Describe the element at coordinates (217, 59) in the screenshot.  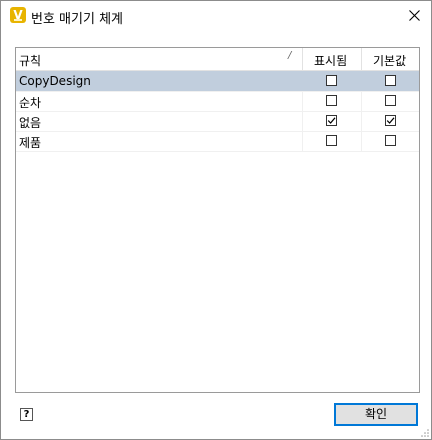
I see `table-header: 규칙 / 표시됨 기본값` at that location.